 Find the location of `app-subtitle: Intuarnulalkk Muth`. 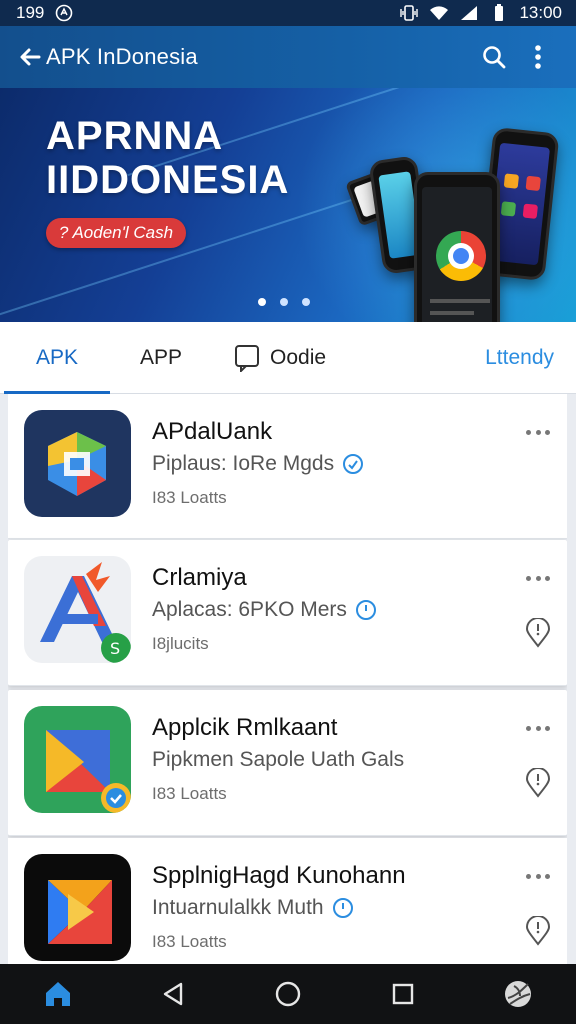

app-subtitle: Intuarnulalkk Muth is located at coordinates (253, 908).